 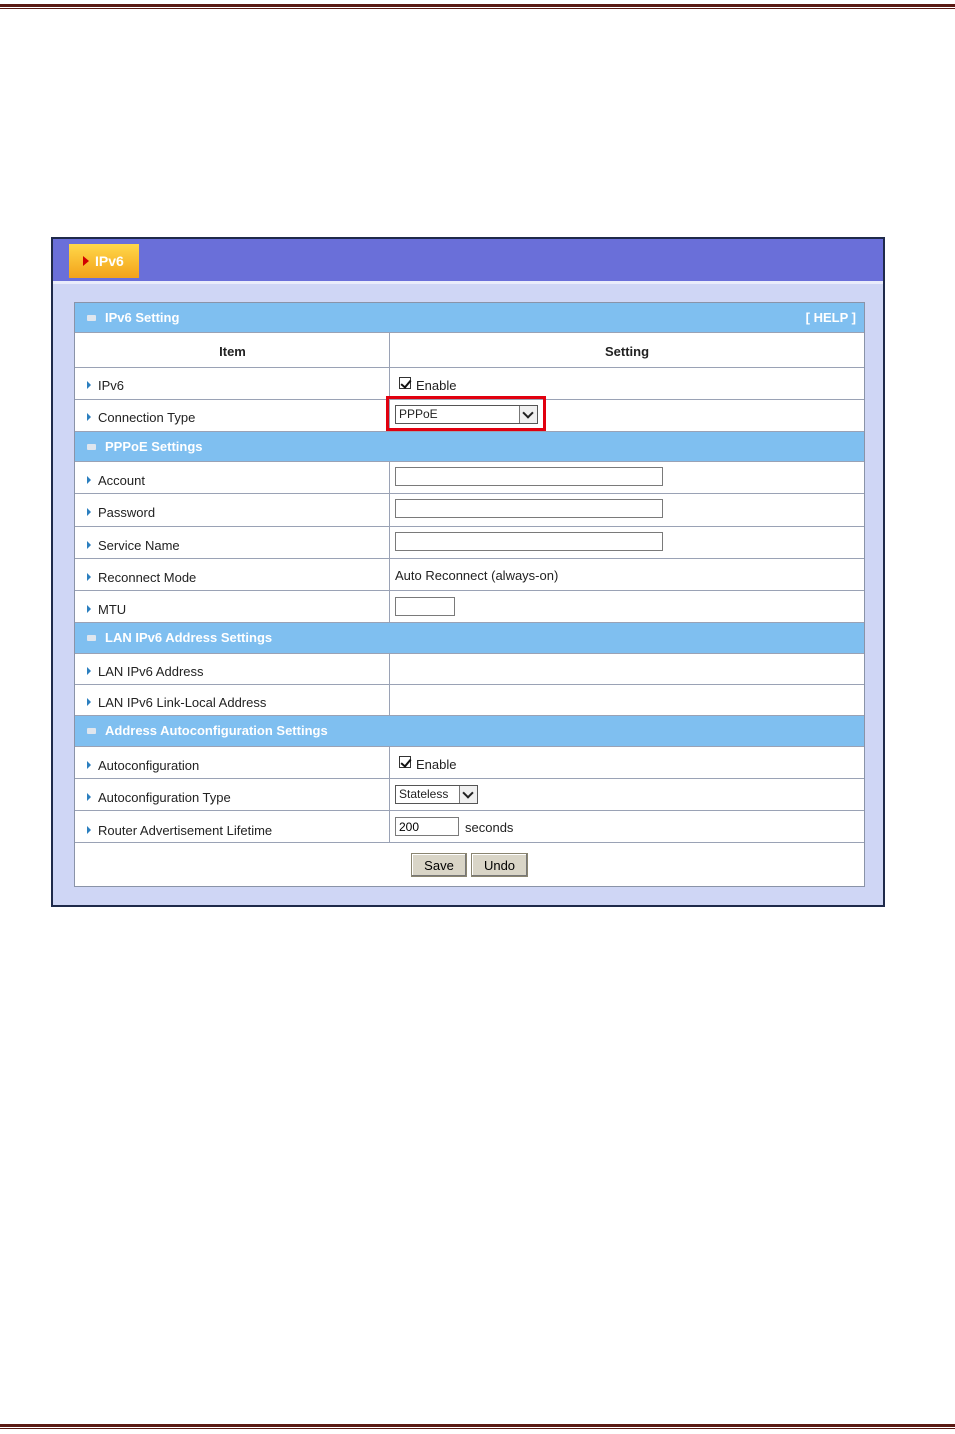 What do you see at coordinates (469, 318) in the screenshot?
I see `section-ipv6-setting: IPv6 Setting [ HELP ]` at bounding box center [469, 318].